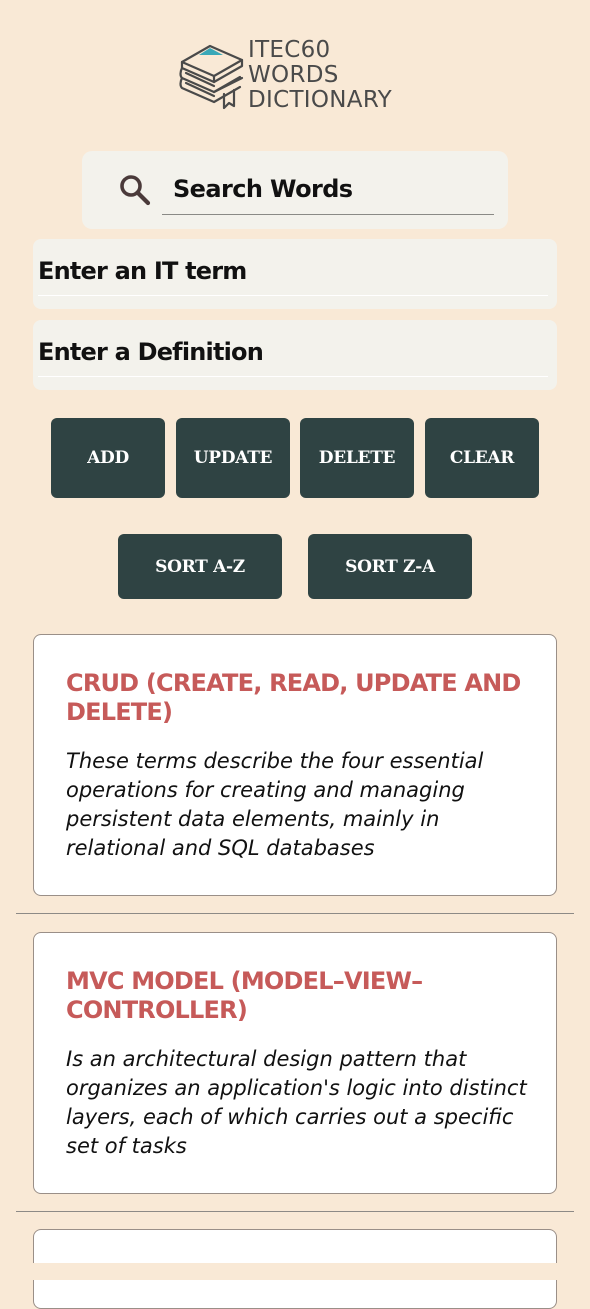 The image size is (590, 1309). What do you see at coordinates (390, 566) in the screenshot?
I see `sort-za-button: SORT Z-A` at bounding box center [390, 566].